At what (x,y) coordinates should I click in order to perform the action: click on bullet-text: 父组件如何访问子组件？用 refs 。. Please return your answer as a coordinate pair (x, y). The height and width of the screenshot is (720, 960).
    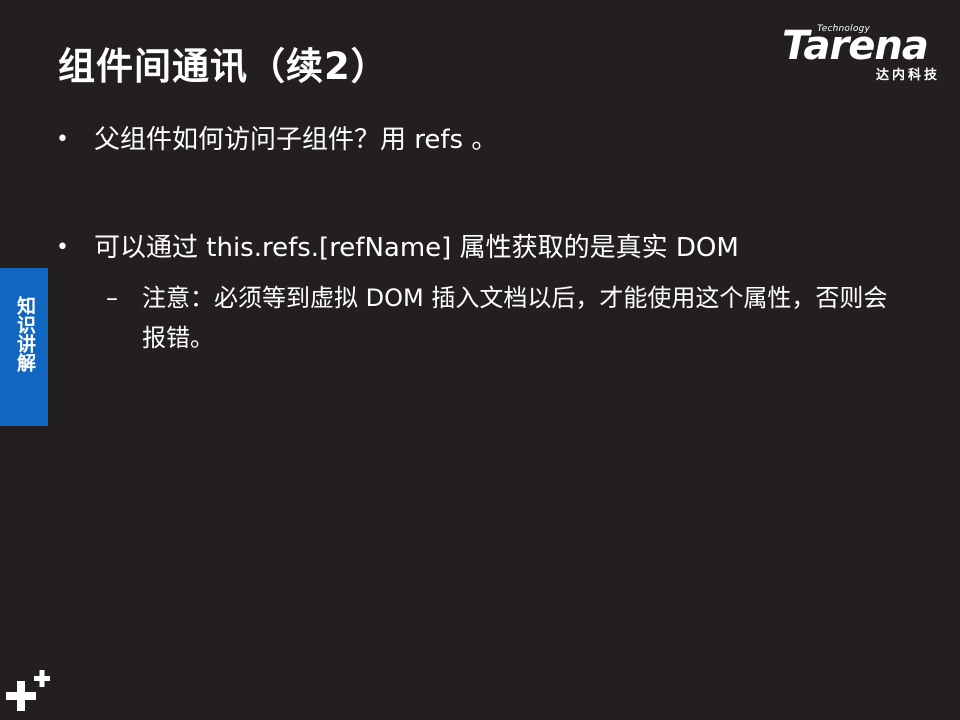
    Looking at the image, I should click on (296, 140).